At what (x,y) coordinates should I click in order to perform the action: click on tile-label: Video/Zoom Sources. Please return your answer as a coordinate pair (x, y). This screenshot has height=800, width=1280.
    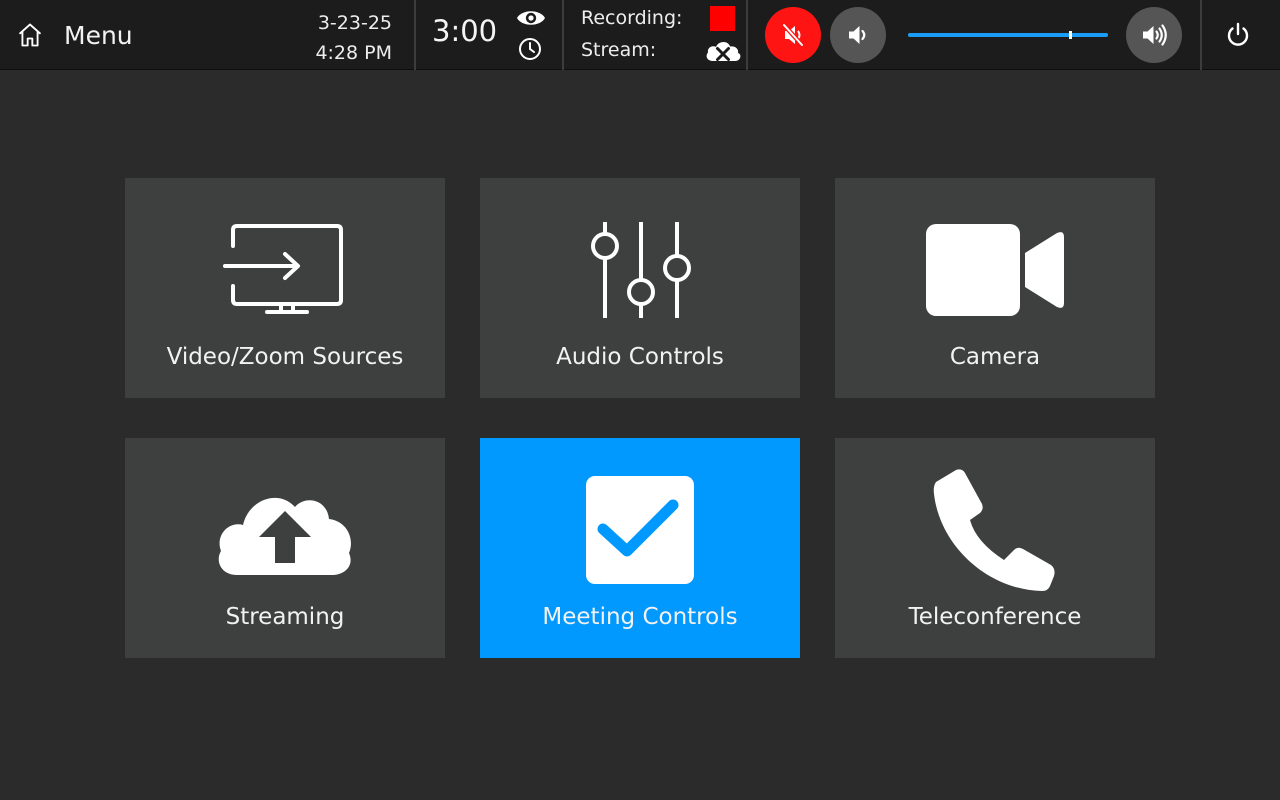
    Looking at the image, I should click on (285, 357).